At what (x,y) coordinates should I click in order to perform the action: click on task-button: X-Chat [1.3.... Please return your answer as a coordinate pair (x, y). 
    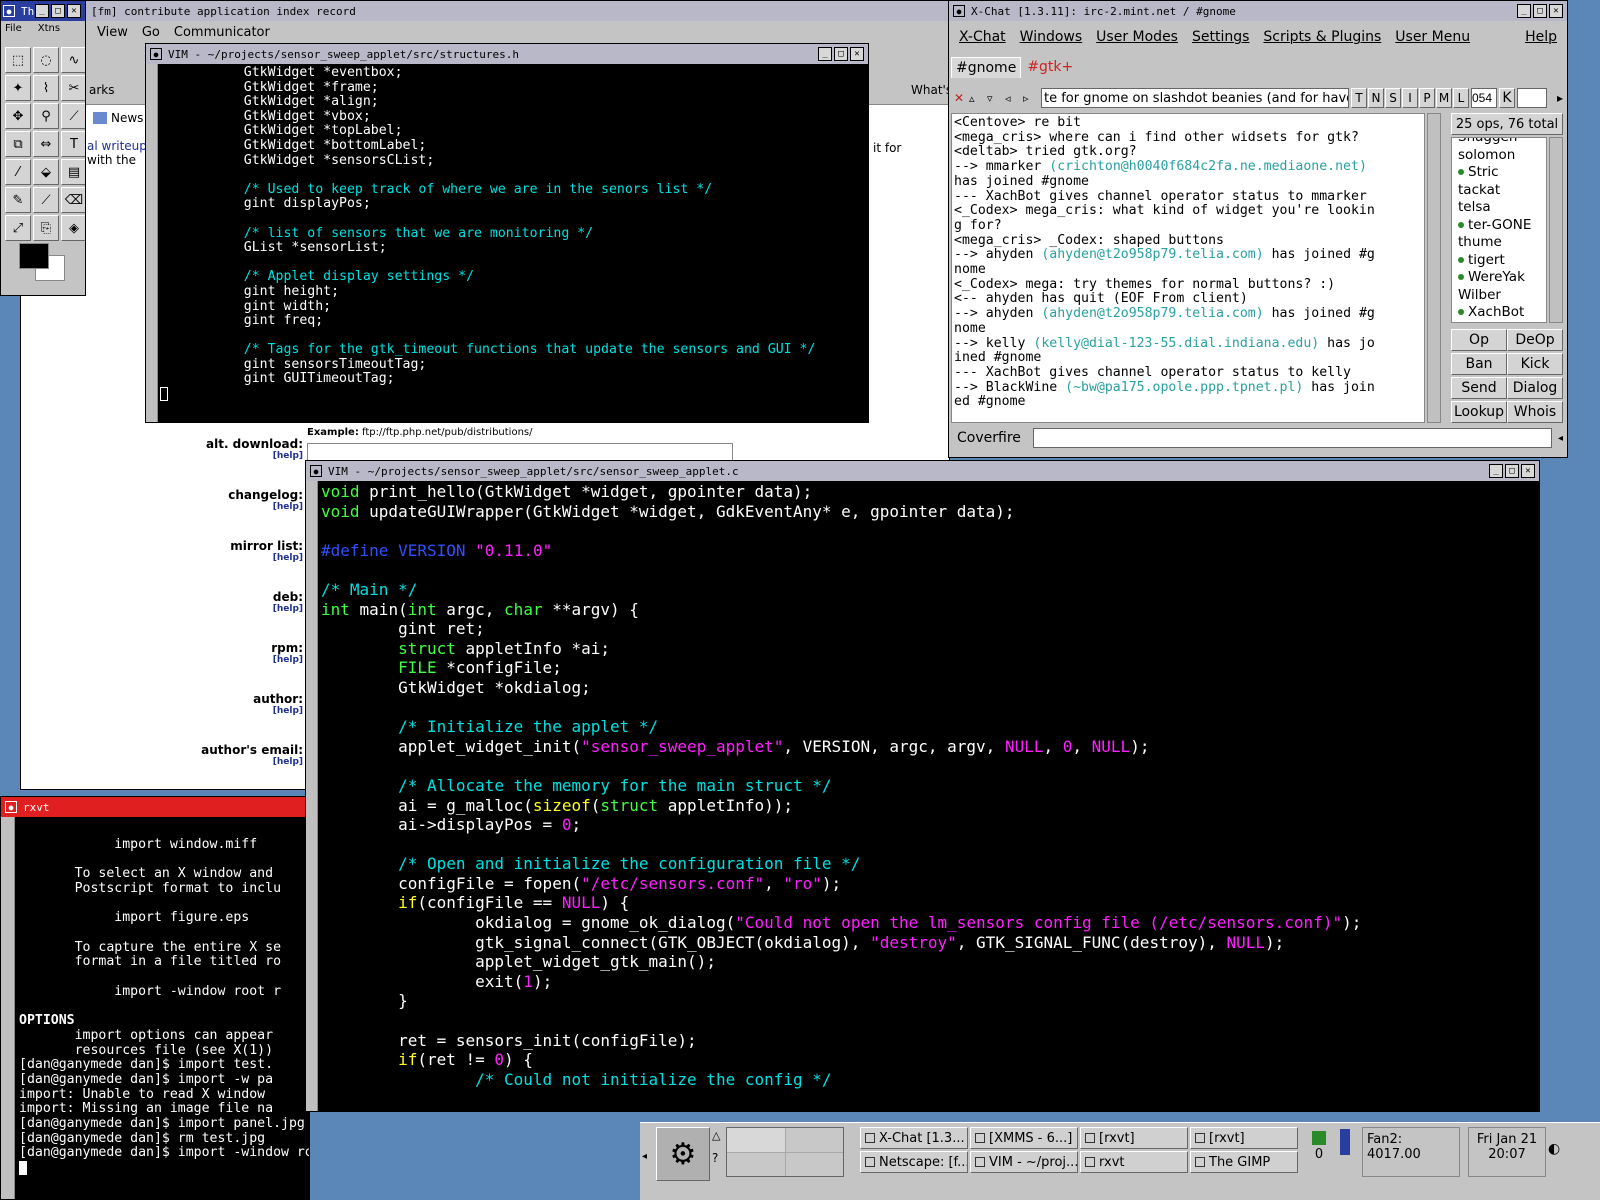
    Looking at the image, I should click on (914, 1138).